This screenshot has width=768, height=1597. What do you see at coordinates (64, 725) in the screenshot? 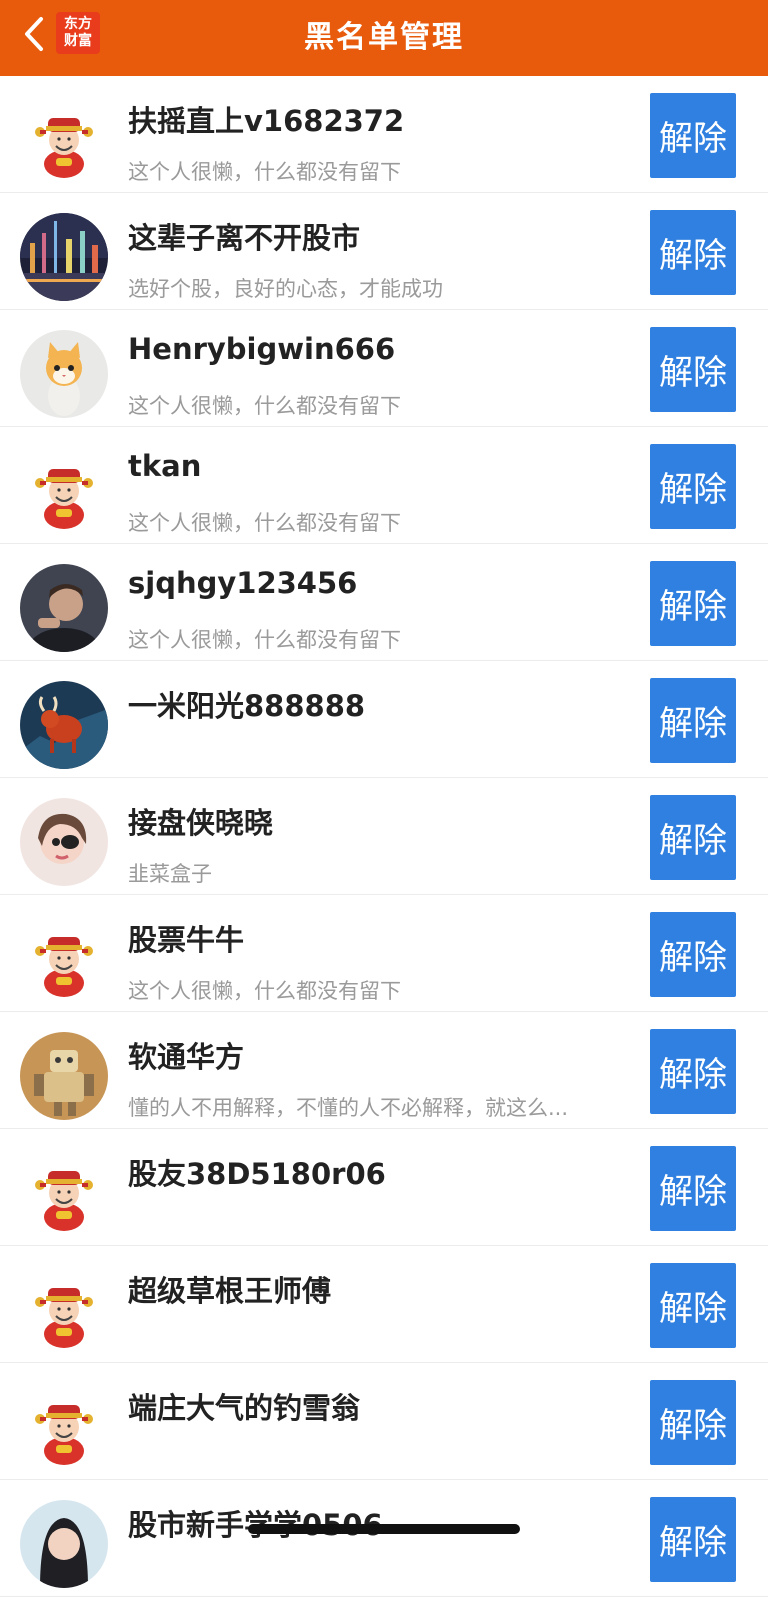
I see `bull-avatar` at bounding box center [64, 725].